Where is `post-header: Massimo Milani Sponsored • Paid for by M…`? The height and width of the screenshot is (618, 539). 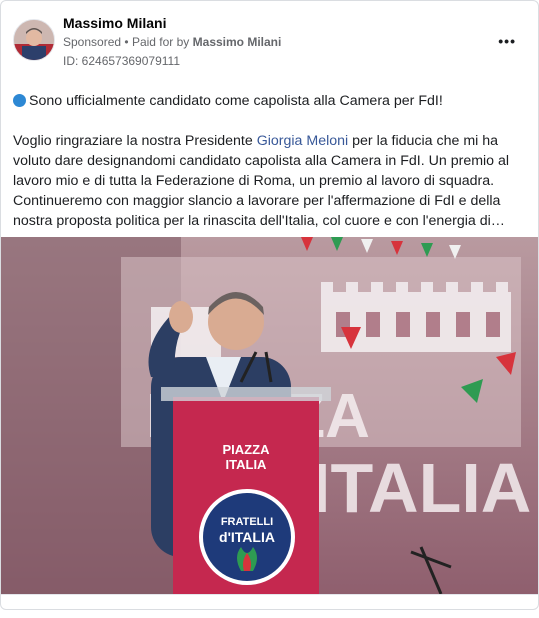
post-header: Massimo Milani Sponsored • Paid for by M… is located at coordinates (269, 43).